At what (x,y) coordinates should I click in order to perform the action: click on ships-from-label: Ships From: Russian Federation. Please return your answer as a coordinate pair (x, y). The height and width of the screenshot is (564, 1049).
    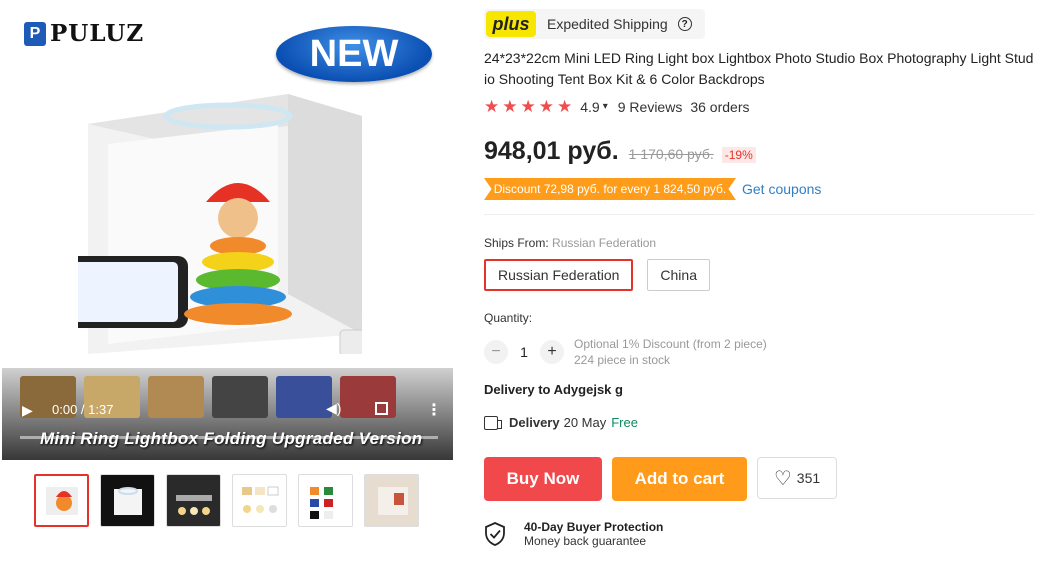
    Looking at the image, I should click on (570, 243).